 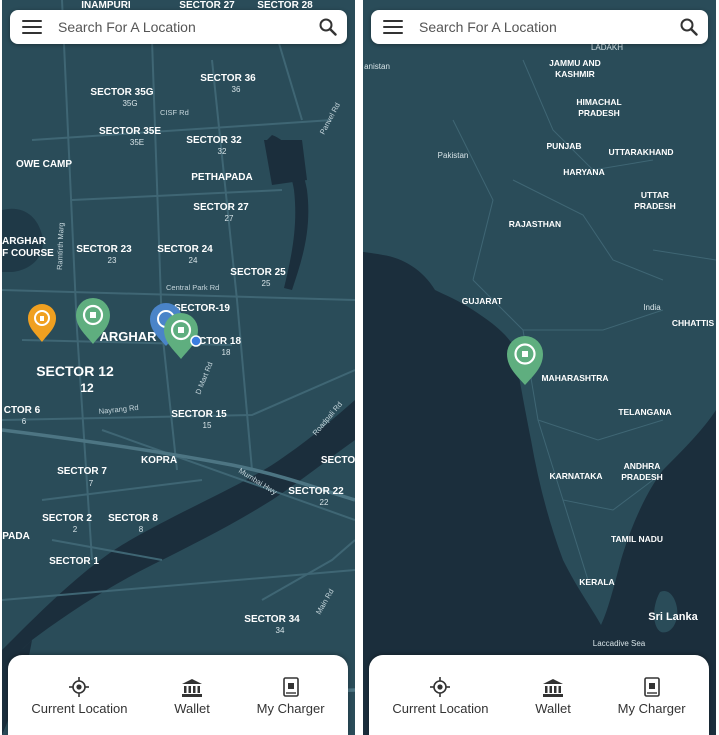 I want to click on road-label-cisf: CISF Rd, so click(x=174, y=112).